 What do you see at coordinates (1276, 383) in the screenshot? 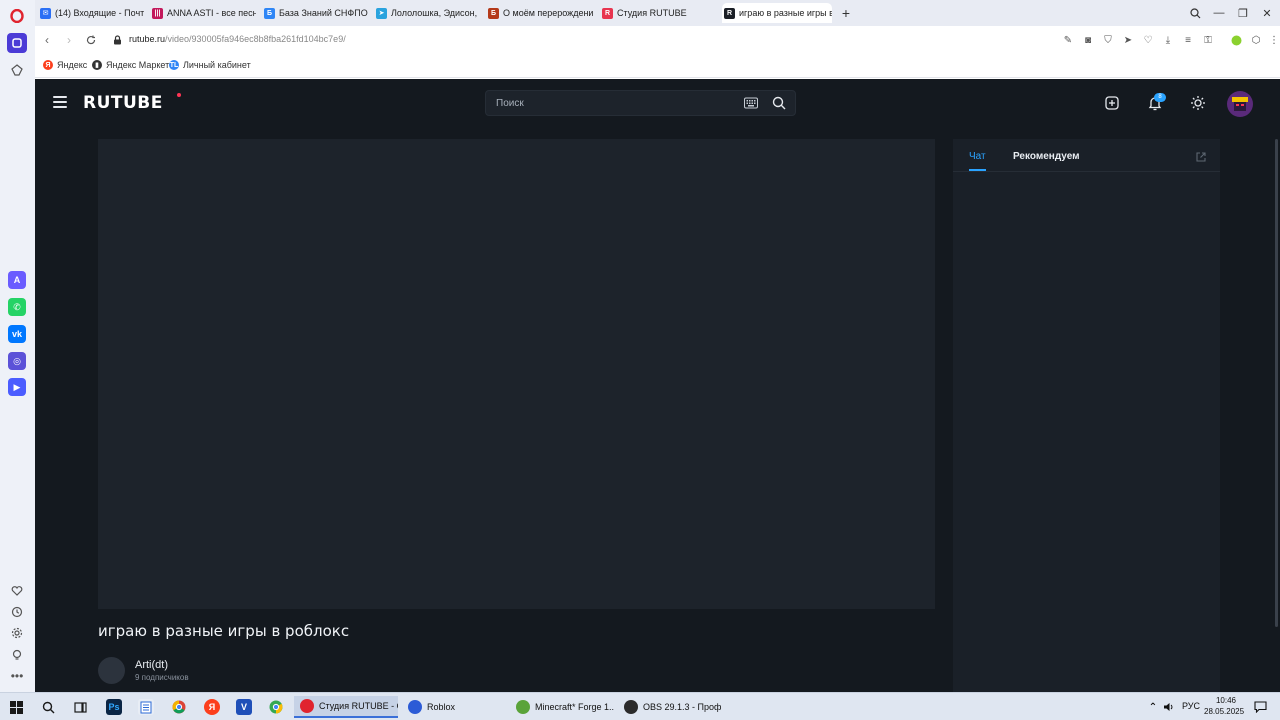
I see `page-scrollbar` at bounding box center [1276, 383].